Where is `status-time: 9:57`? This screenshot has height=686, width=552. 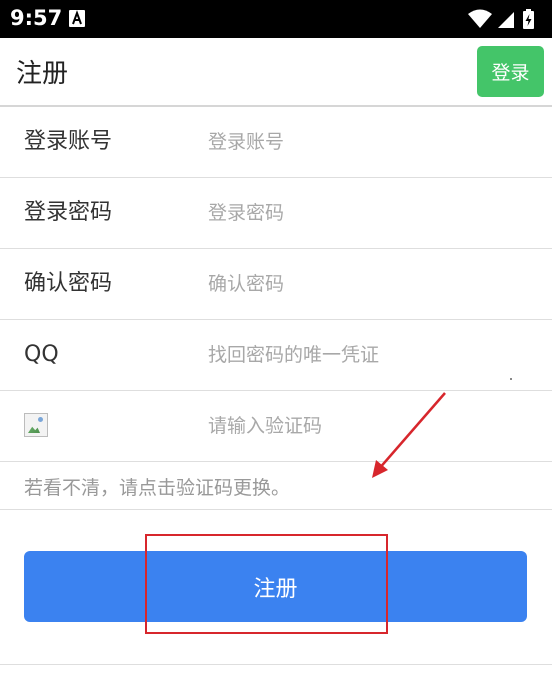 status-time: 9:57 is located at coordinates (36, 18).